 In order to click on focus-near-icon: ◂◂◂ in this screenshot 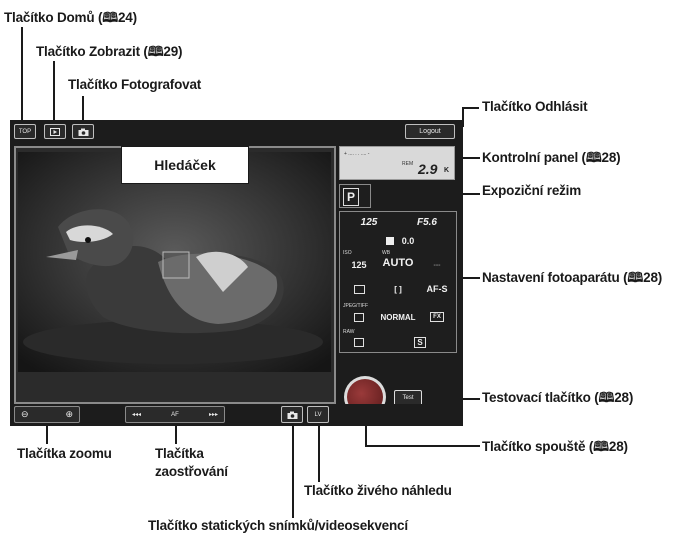, I will do `click(136, 414)`.